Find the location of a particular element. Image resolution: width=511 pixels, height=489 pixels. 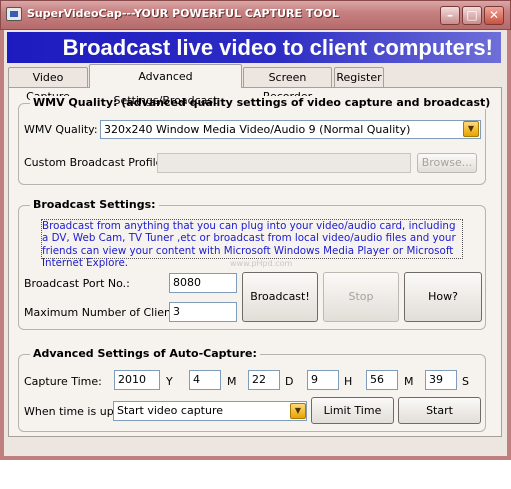

month-unit: M is located at coordinates (232, 381).